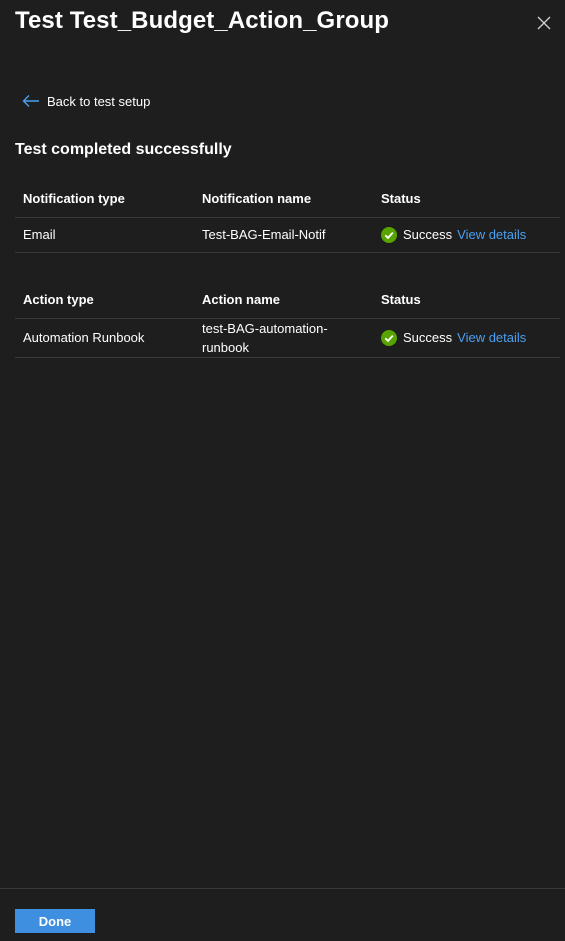 The height and width of the screenshot is (941, 565). I want to click on done-button: Done, so click(55, 921).